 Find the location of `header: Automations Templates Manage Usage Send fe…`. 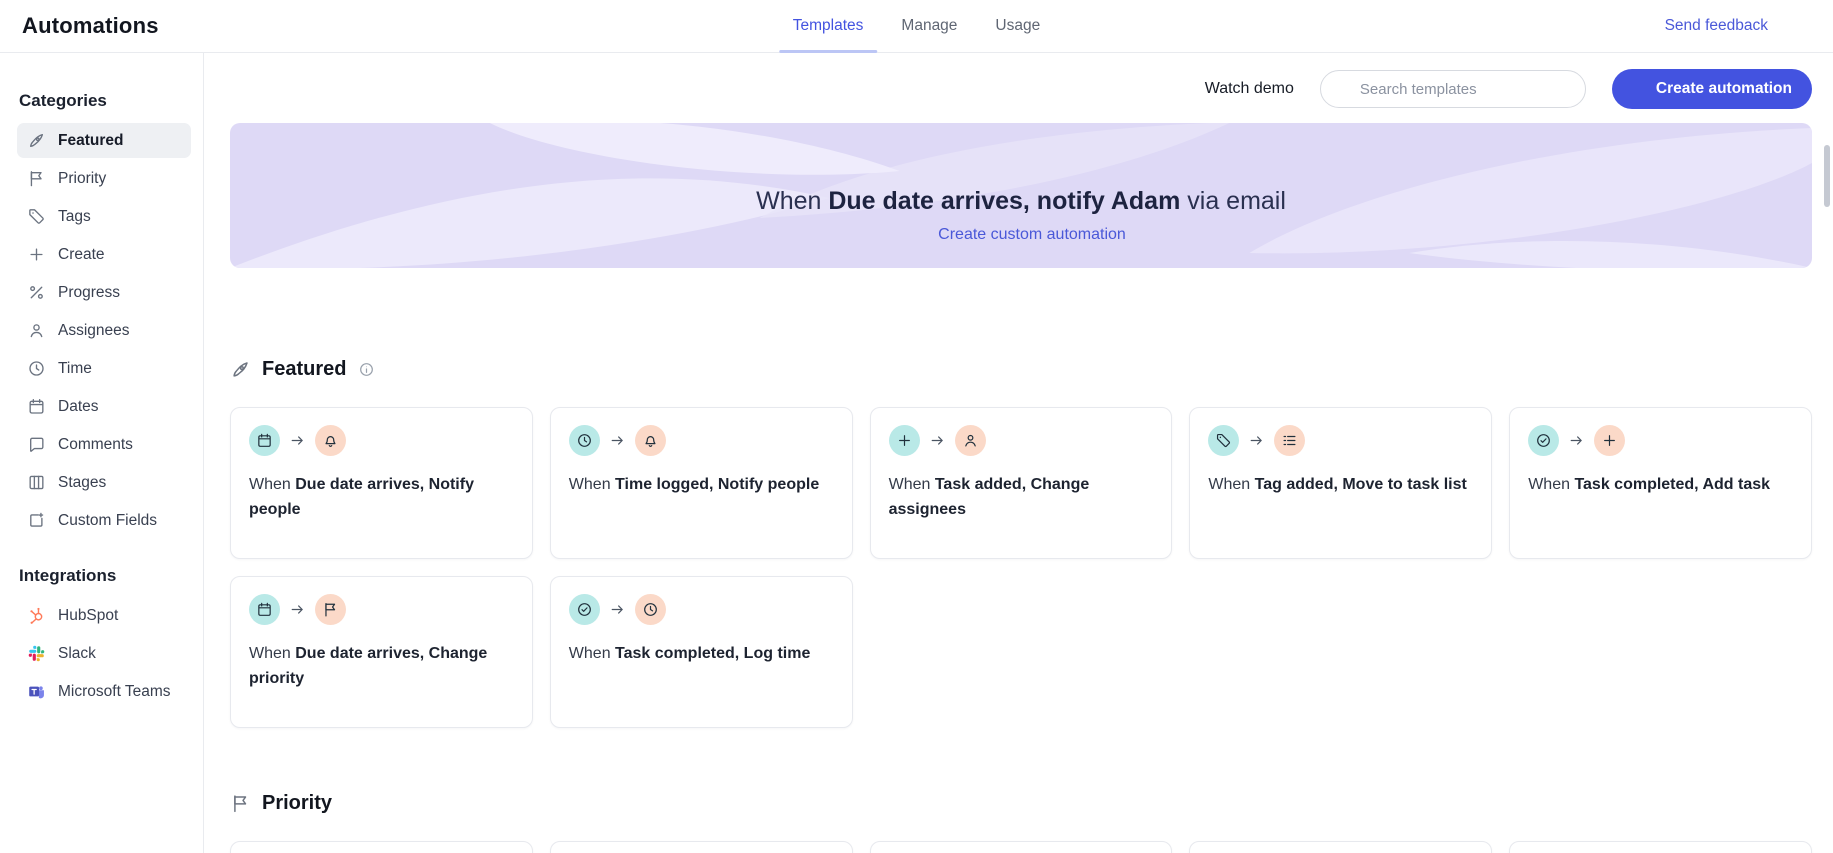

header: Automations Templates Manage Usage Send fe… is located at coordinates (916, 26).